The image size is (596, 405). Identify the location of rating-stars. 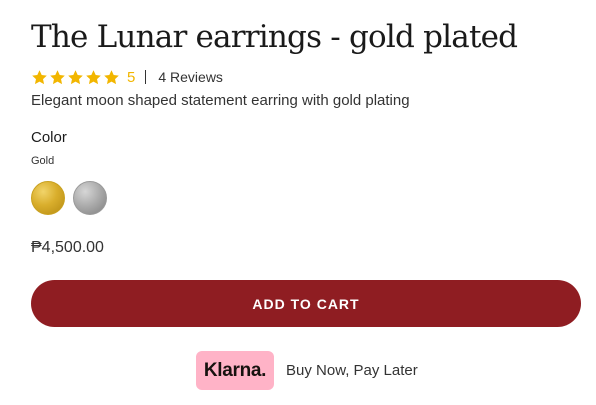
(75, 77).